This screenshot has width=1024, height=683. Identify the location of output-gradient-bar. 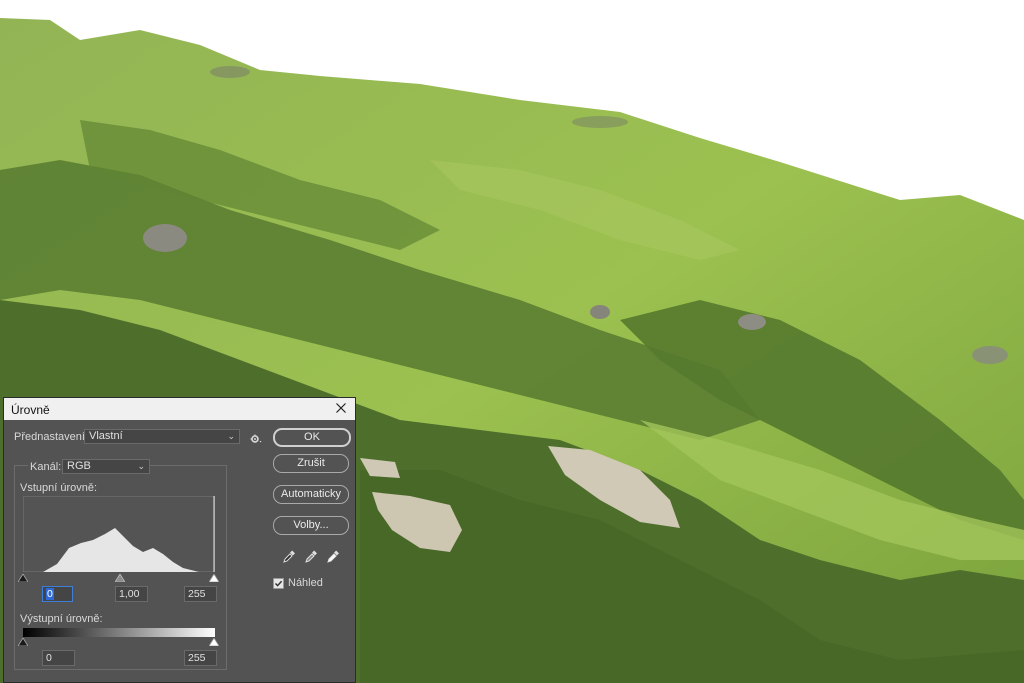
(119, 632).